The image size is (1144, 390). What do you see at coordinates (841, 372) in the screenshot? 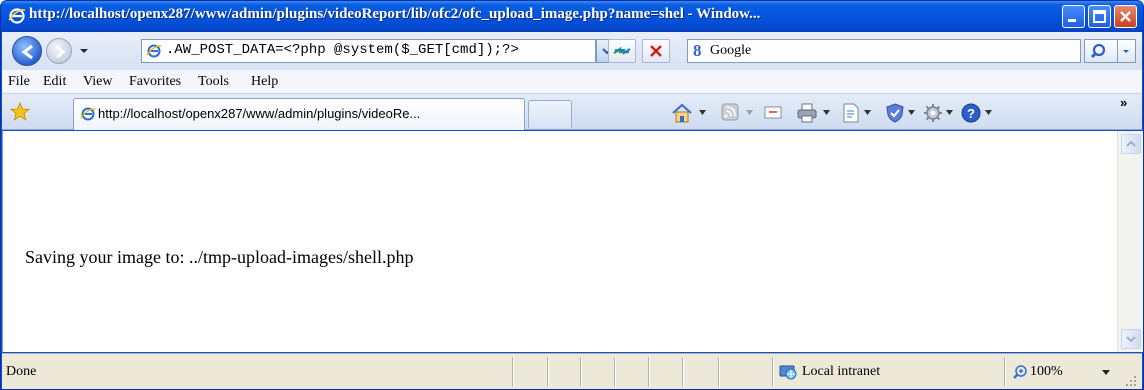
I see `security-zone-label: Local intranet` at bounding box center [841, 372].